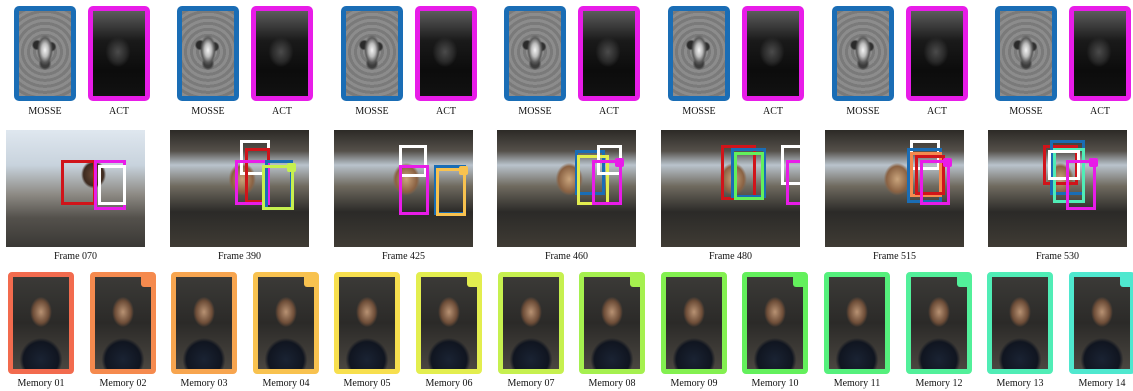 Image resolution: width=1133 pixels, height=391 pixels. Describe the element at coordinates (239, 256) in the screenshot. I see `frame-caption: Frame 390` at that location.